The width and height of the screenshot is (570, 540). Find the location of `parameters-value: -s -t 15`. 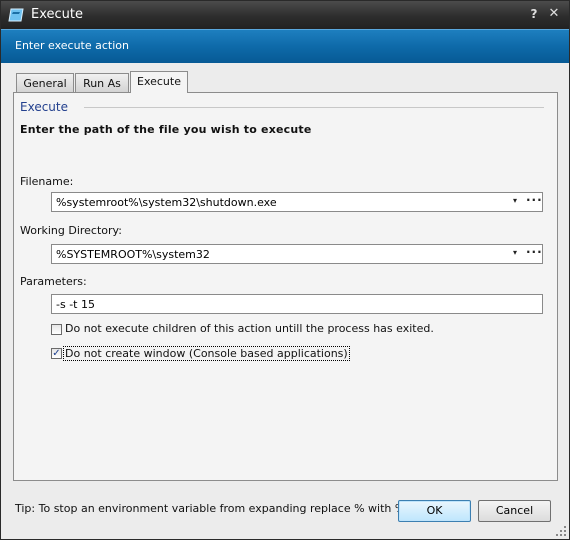

parameters-value: -s -t 15 is located at coordinates (75, 304).